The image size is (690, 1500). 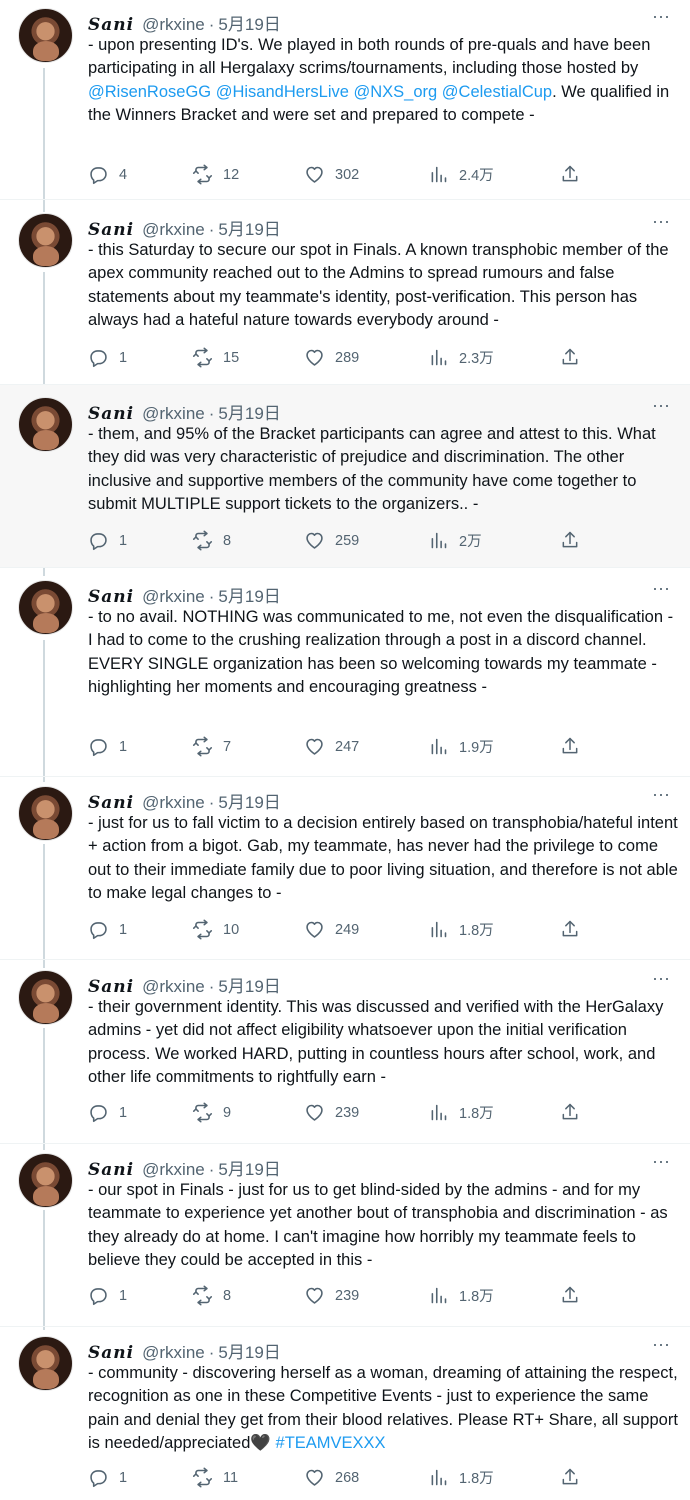 I want to click on reply-button: 4, so click(x=107, y=174).